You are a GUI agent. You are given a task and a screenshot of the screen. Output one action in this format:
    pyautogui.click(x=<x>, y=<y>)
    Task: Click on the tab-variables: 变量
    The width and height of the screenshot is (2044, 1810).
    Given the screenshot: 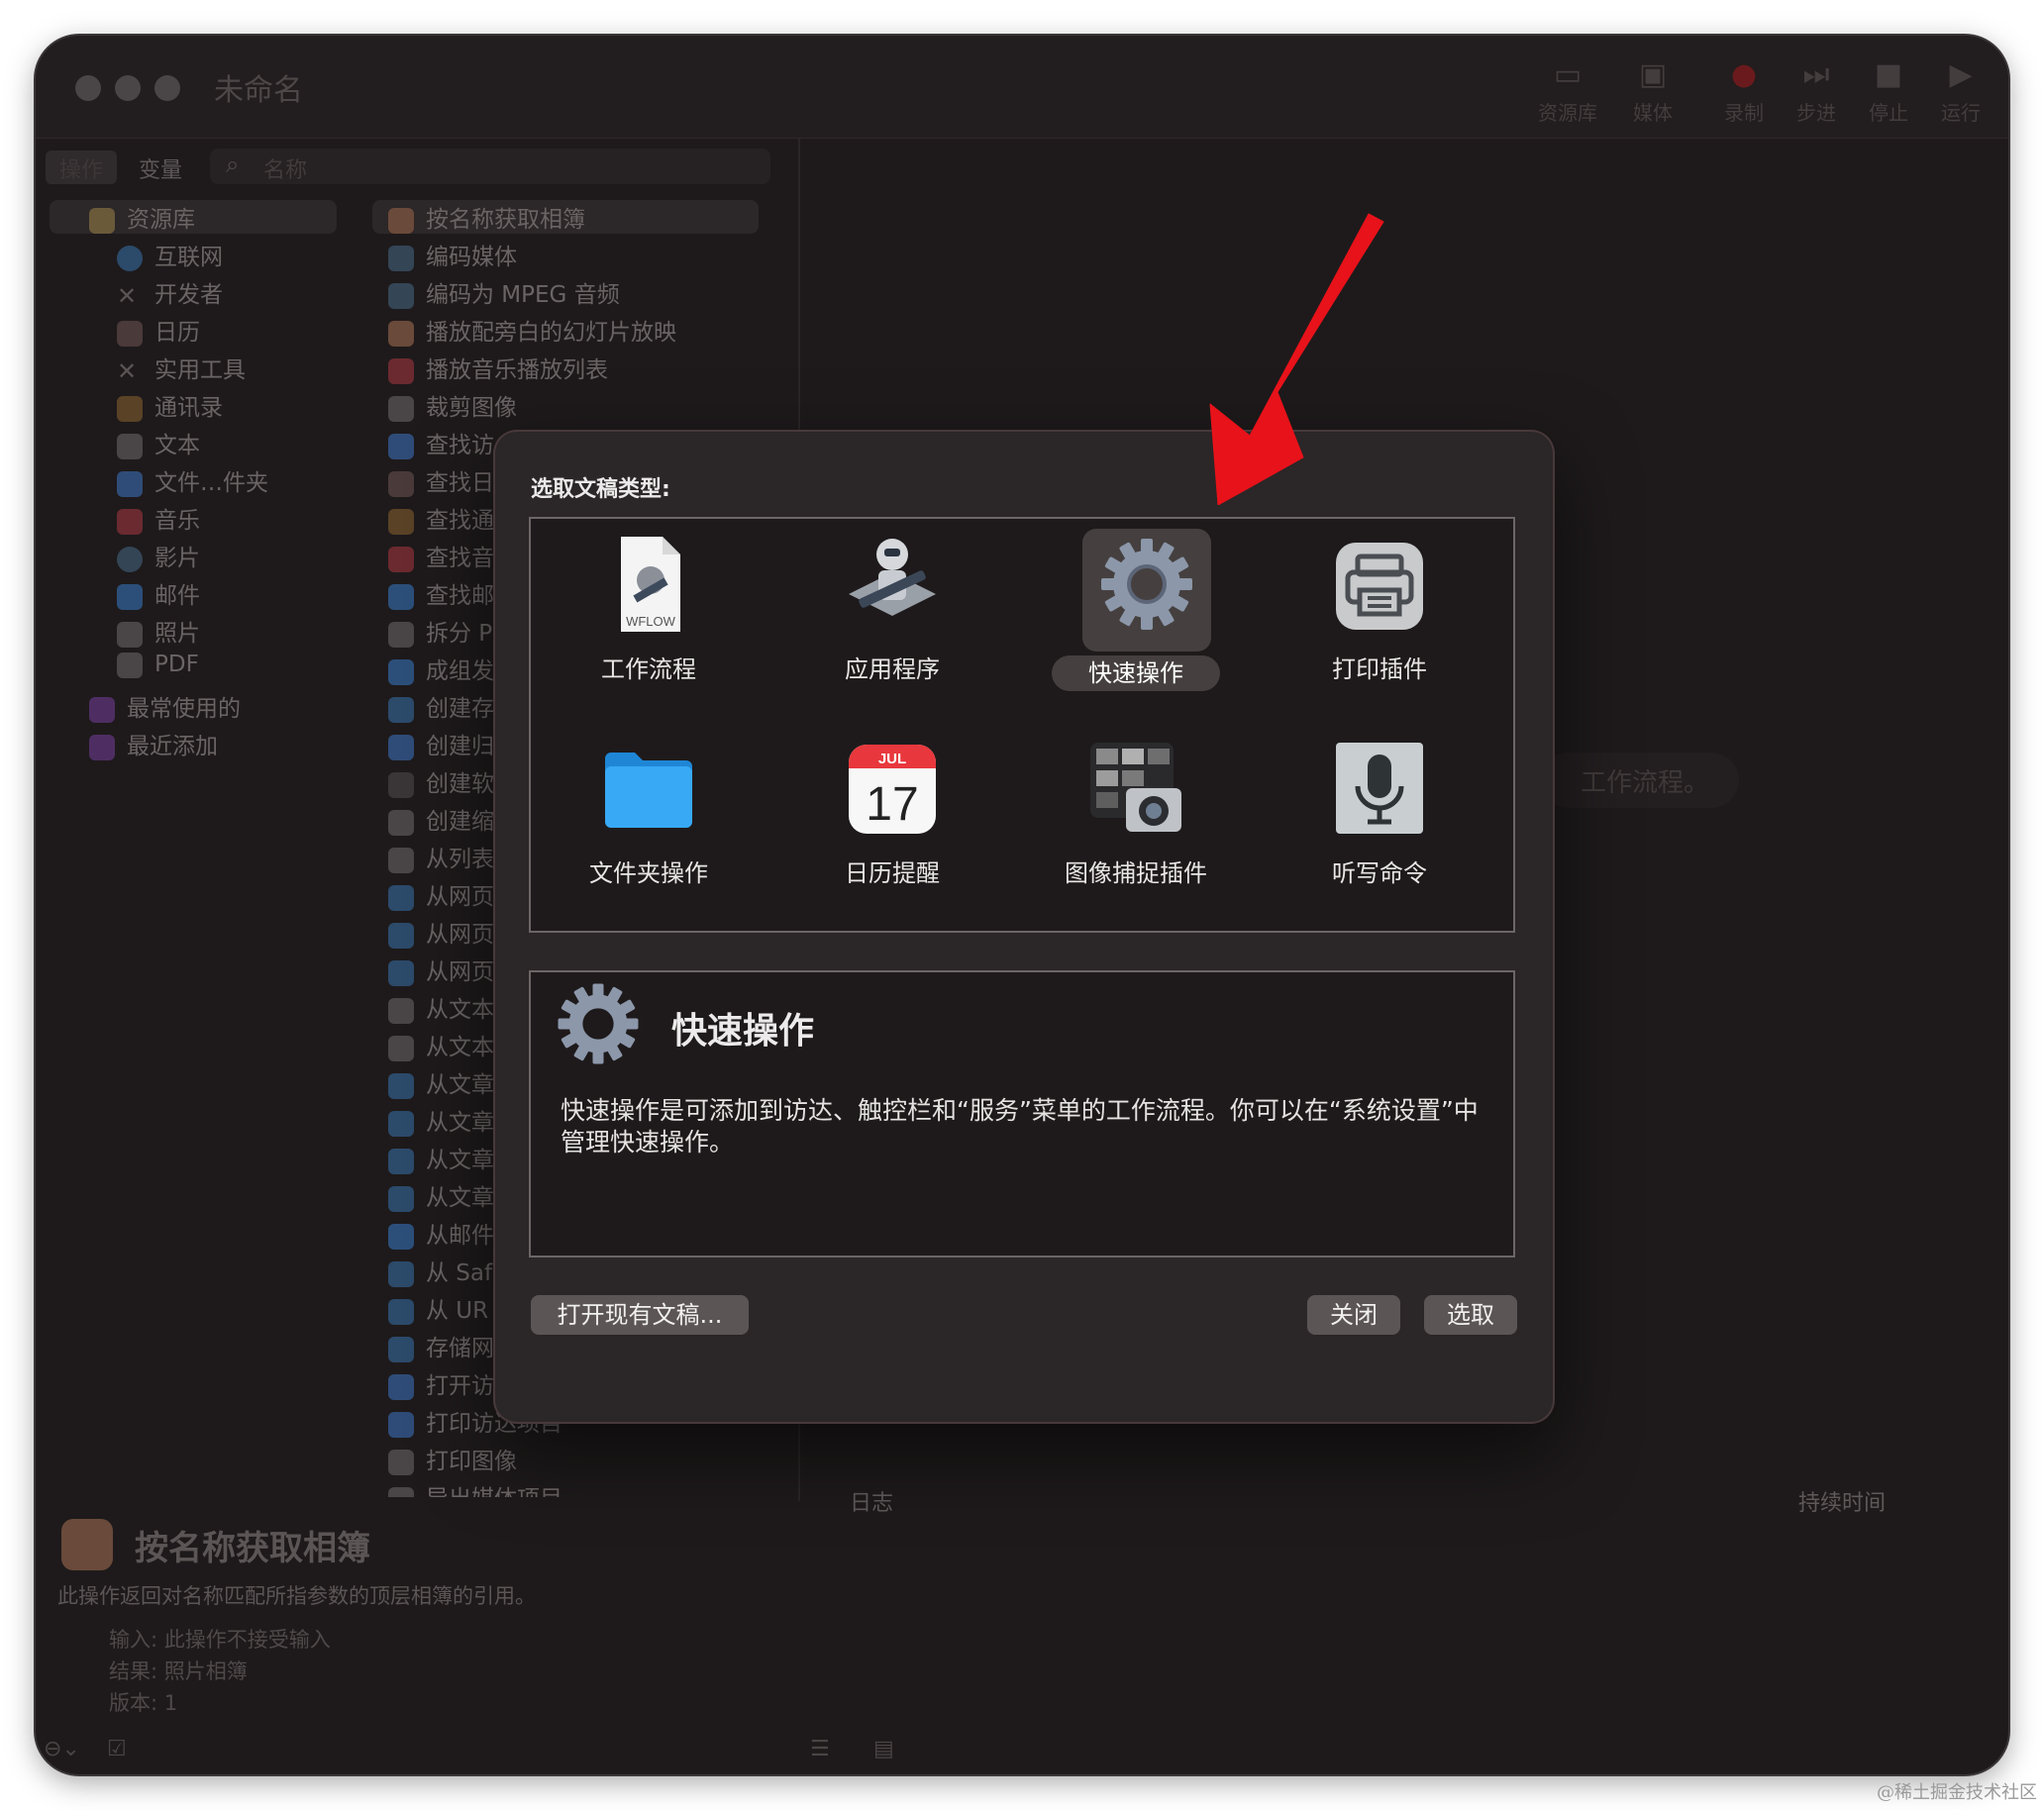 What is the action you would take?
    pyautogui.click(x=160, y=167)
    